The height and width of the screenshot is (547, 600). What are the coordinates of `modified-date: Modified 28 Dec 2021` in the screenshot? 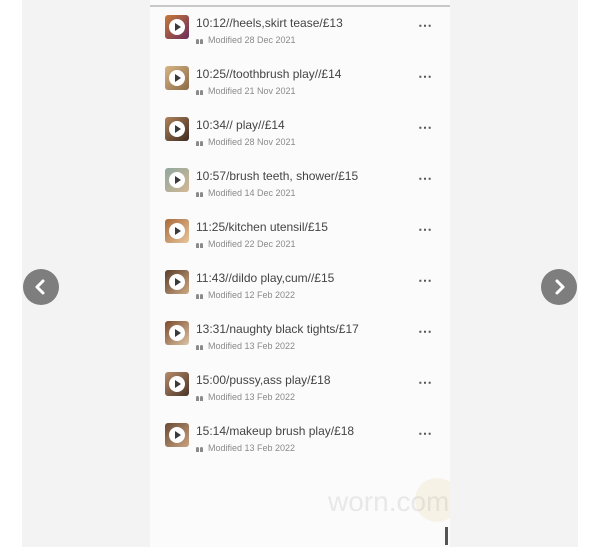 It's located at (246, 40).